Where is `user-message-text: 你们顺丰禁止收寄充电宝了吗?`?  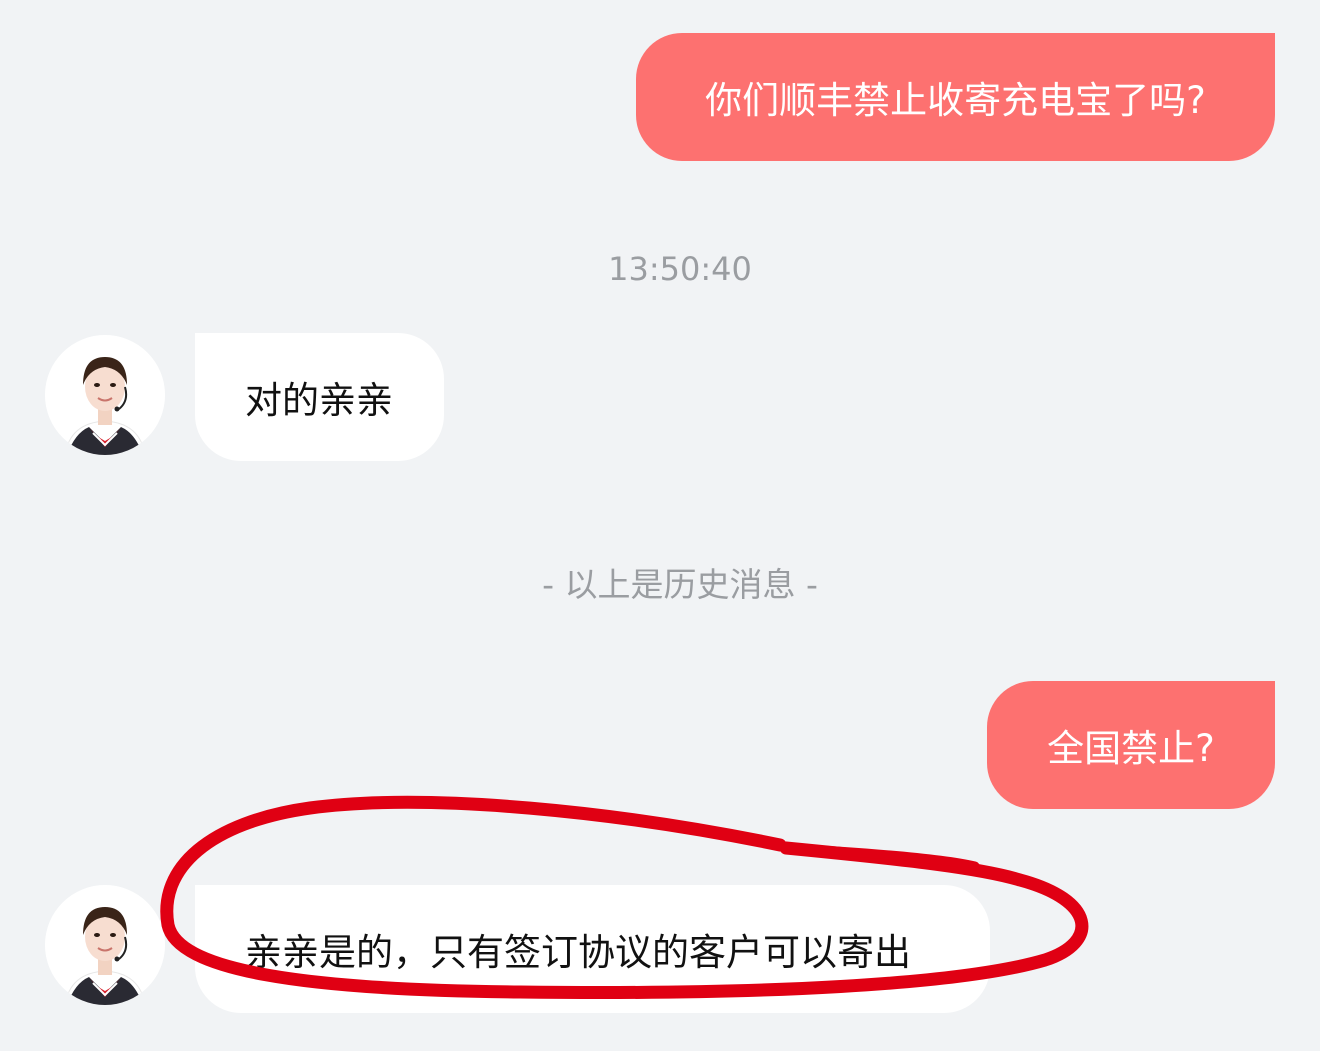 user-message-text: 你们顺丰禁止收寄充电宝了吗? is located at coordinates (955, 100).